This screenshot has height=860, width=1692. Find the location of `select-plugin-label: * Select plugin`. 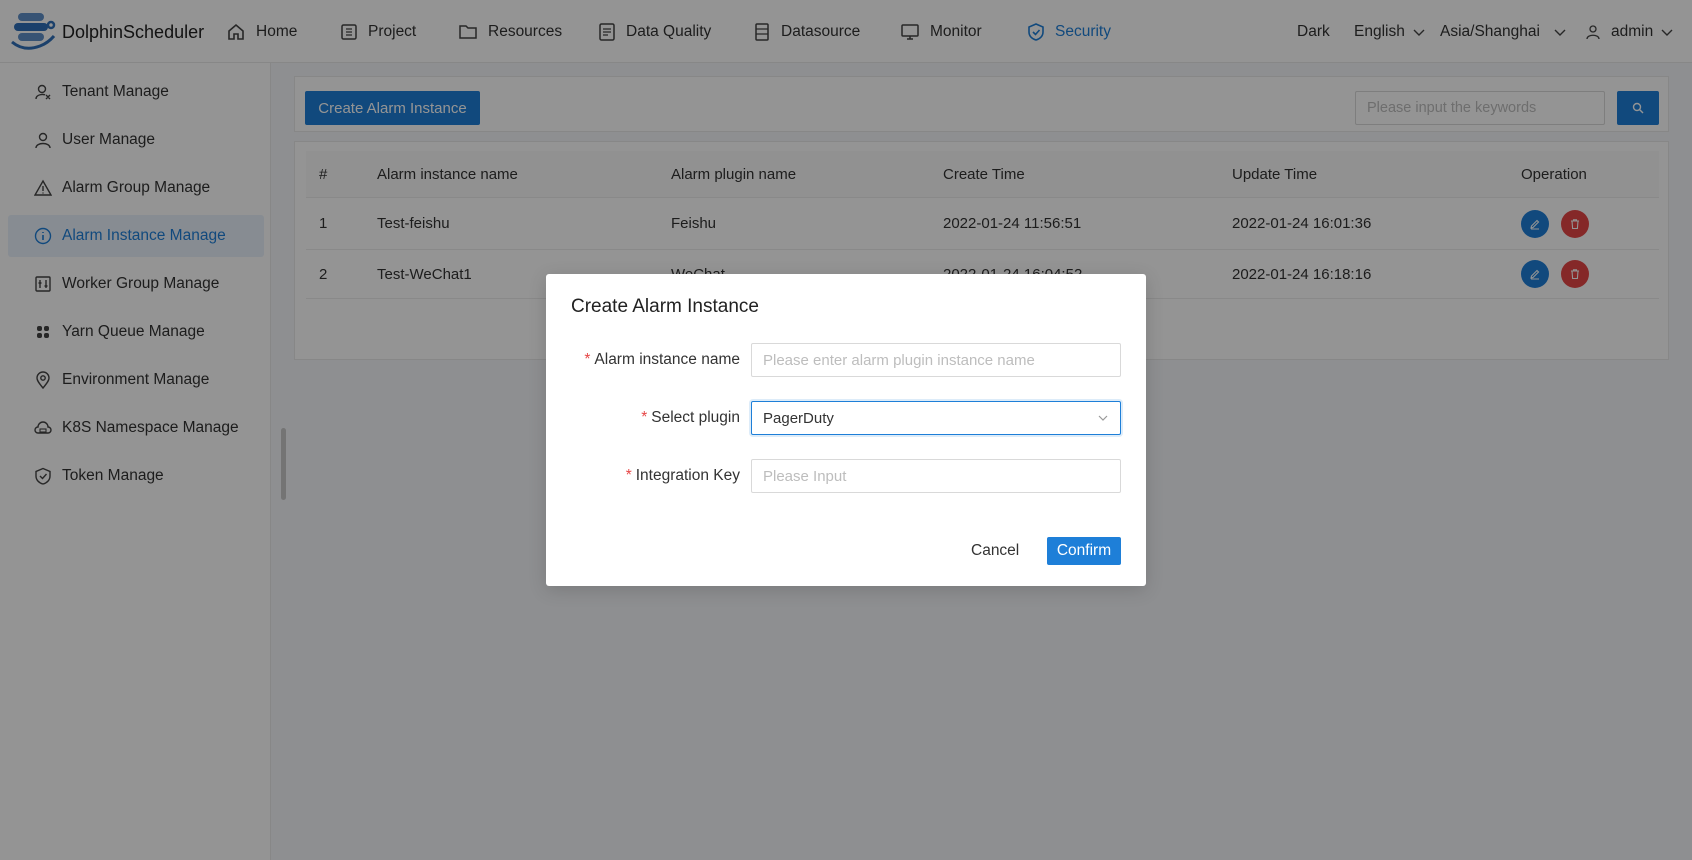

select-plugin-label: * Select plugin is located at coordinates (690, 418).